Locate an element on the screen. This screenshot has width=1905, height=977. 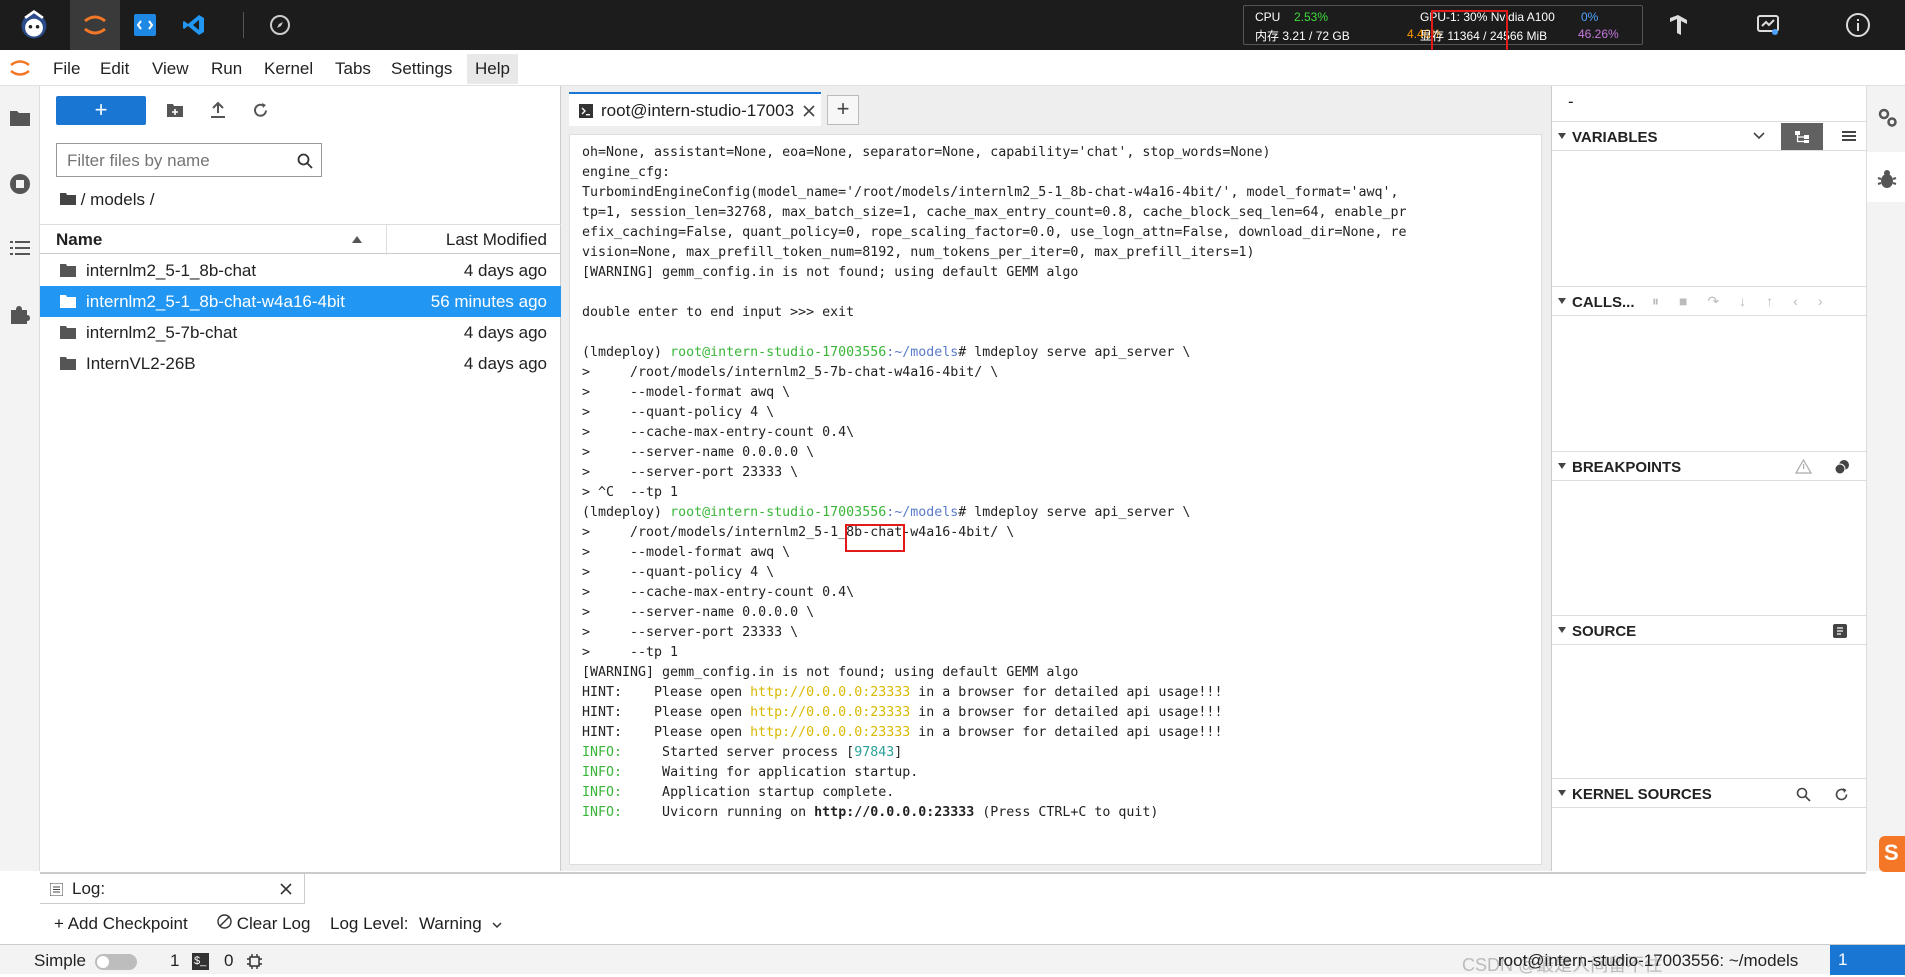
callstack-section-header: CALLS... ⏸■↷↓↑‹› is located at coordinates (1709, 301).